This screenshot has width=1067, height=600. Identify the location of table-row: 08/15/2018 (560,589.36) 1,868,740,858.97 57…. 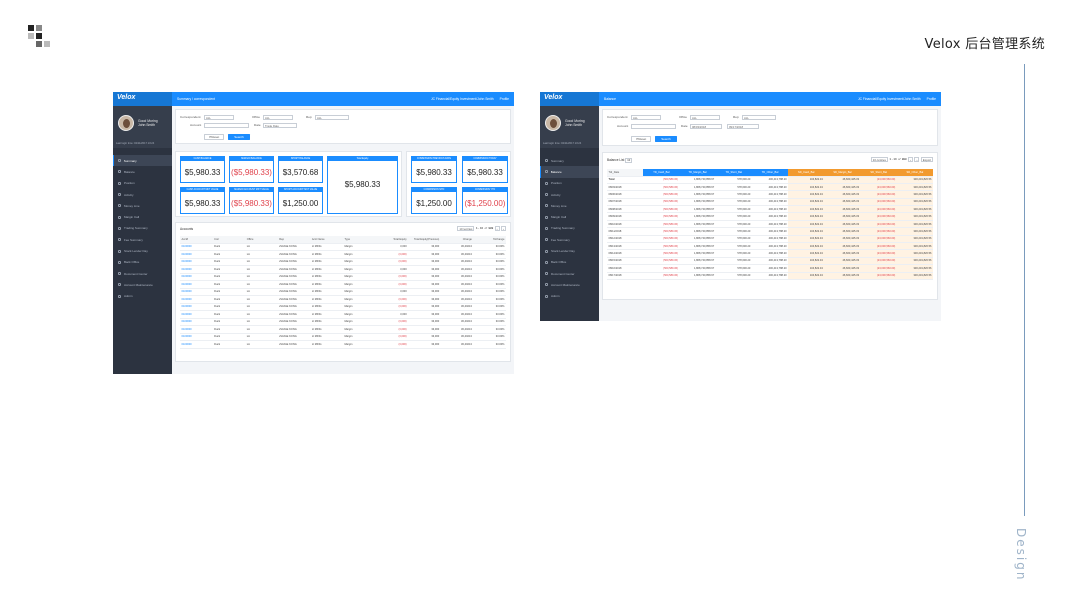
(770, 261).